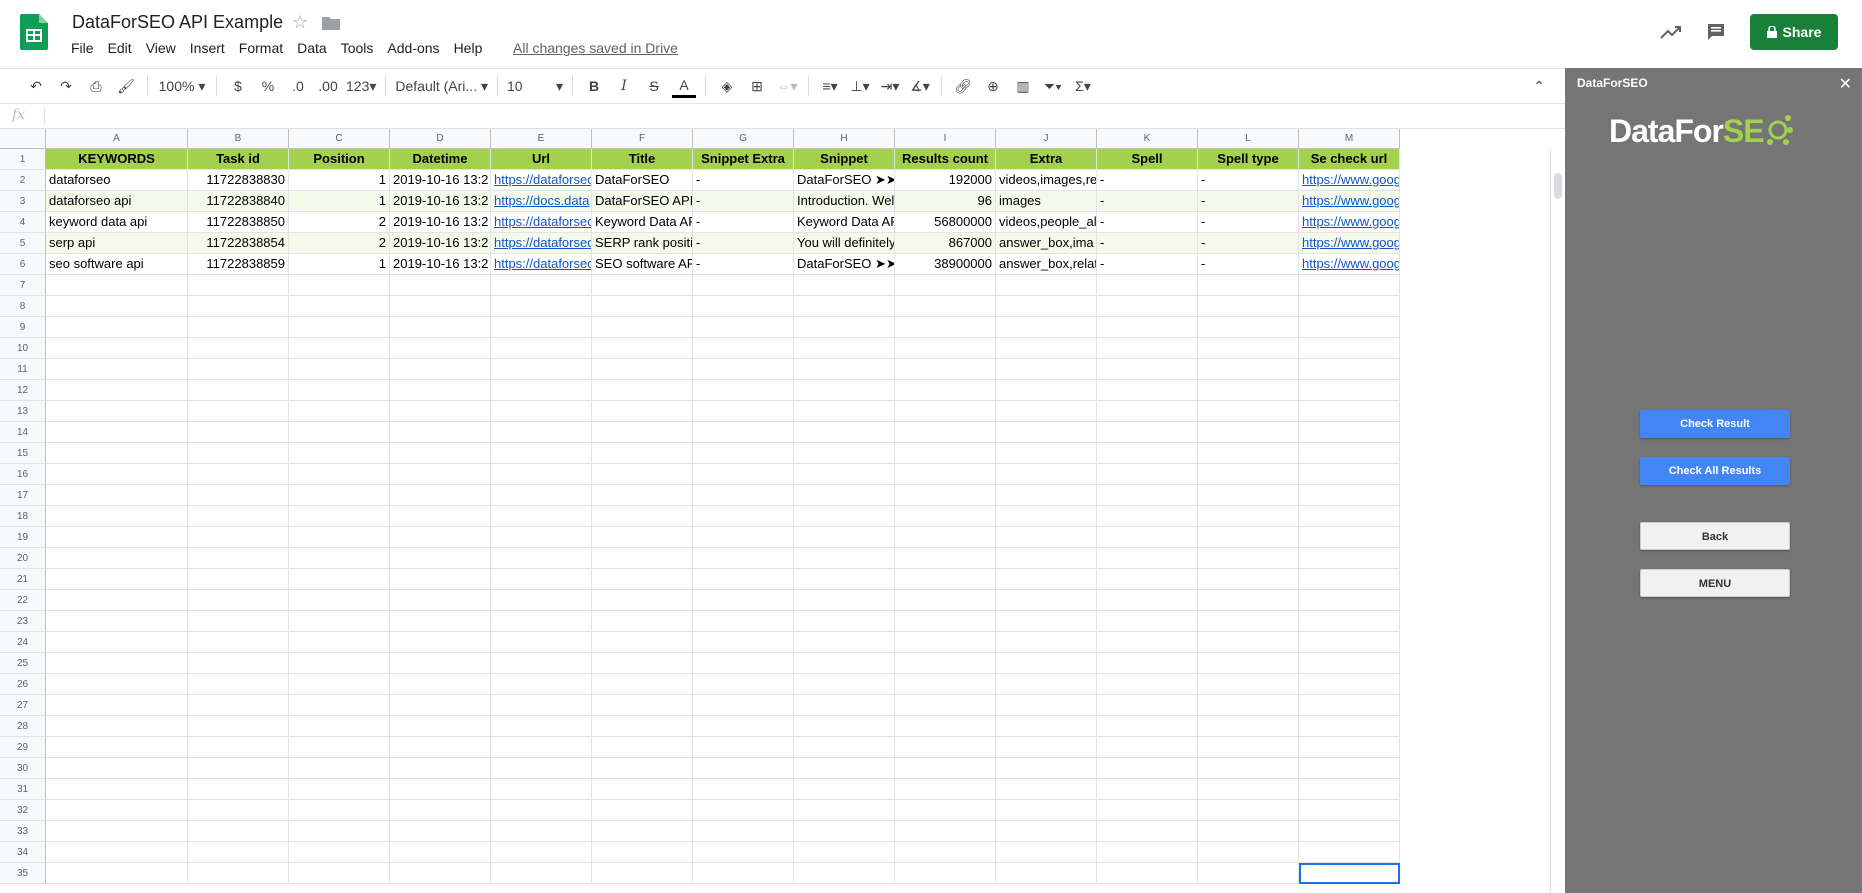 The image size is (1862, 893). I want to click on menu-edit: Edit, so click(120, 48).